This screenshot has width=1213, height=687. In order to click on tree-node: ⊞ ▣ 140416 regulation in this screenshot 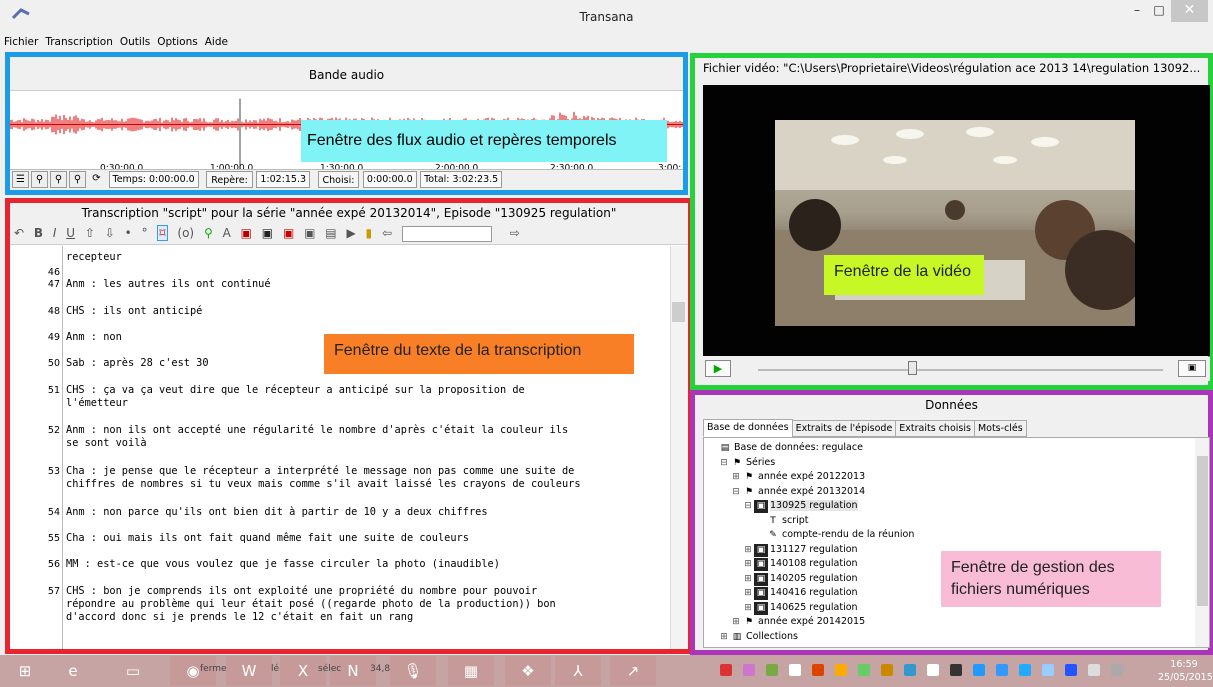, I will do `click(800, 593)`.